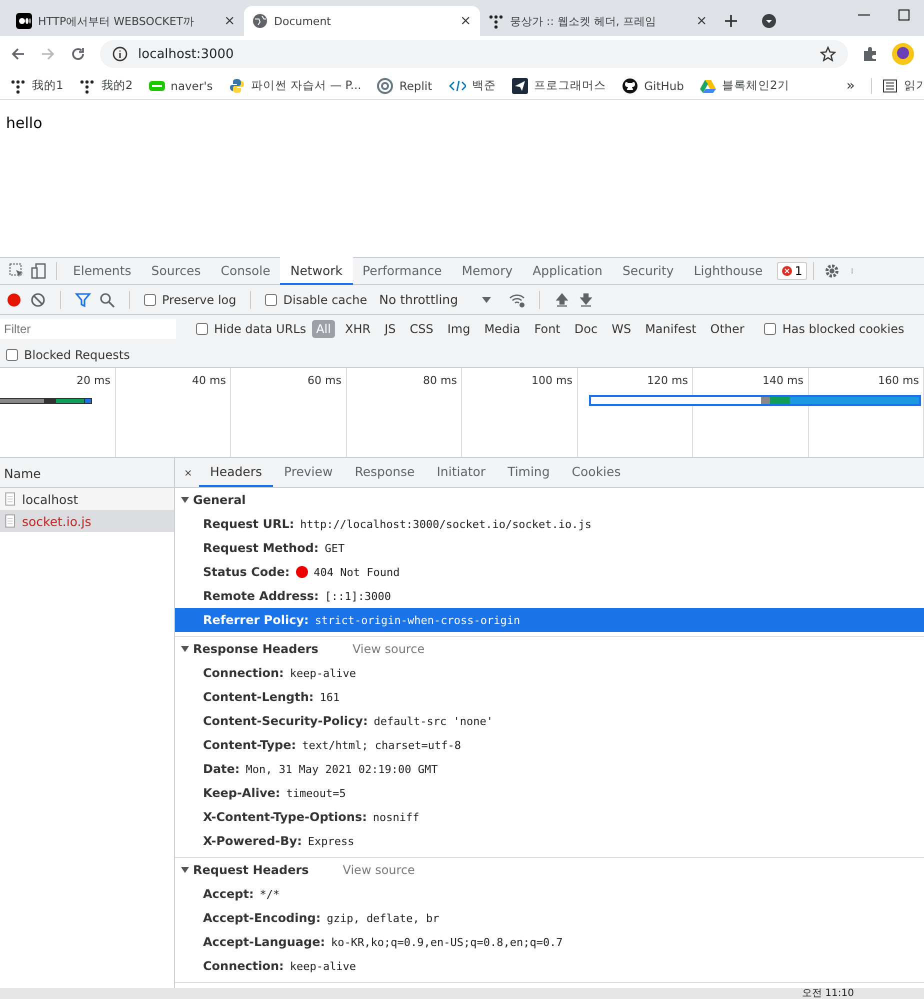 The image size is (924, 999). I want to click on extensions-button, so click(870, 54).